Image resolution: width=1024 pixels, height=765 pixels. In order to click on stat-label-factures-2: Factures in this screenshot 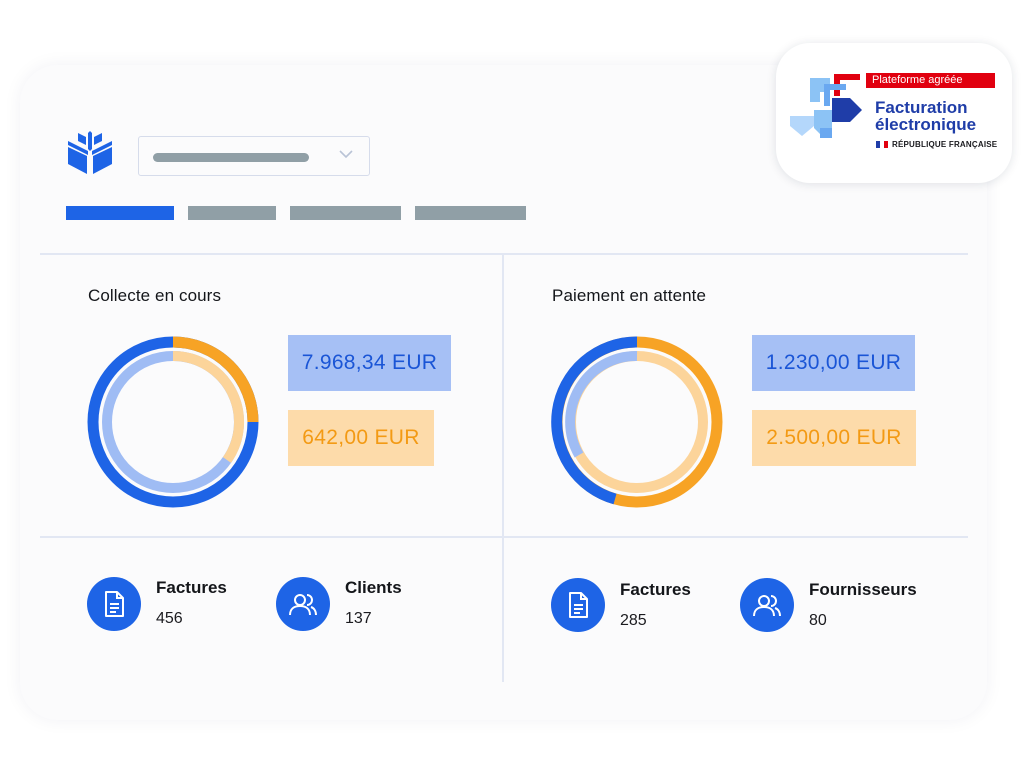, I will do `click(655, 589)`.